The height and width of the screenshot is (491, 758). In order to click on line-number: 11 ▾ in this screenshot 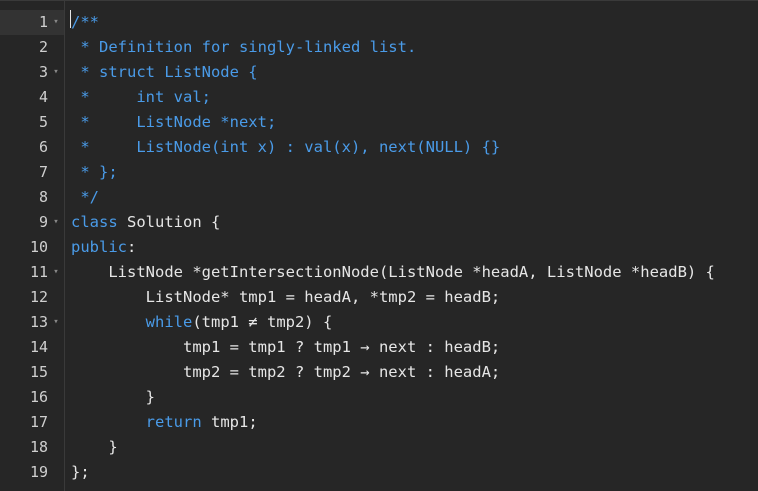, I will do `click(32, 272)`.